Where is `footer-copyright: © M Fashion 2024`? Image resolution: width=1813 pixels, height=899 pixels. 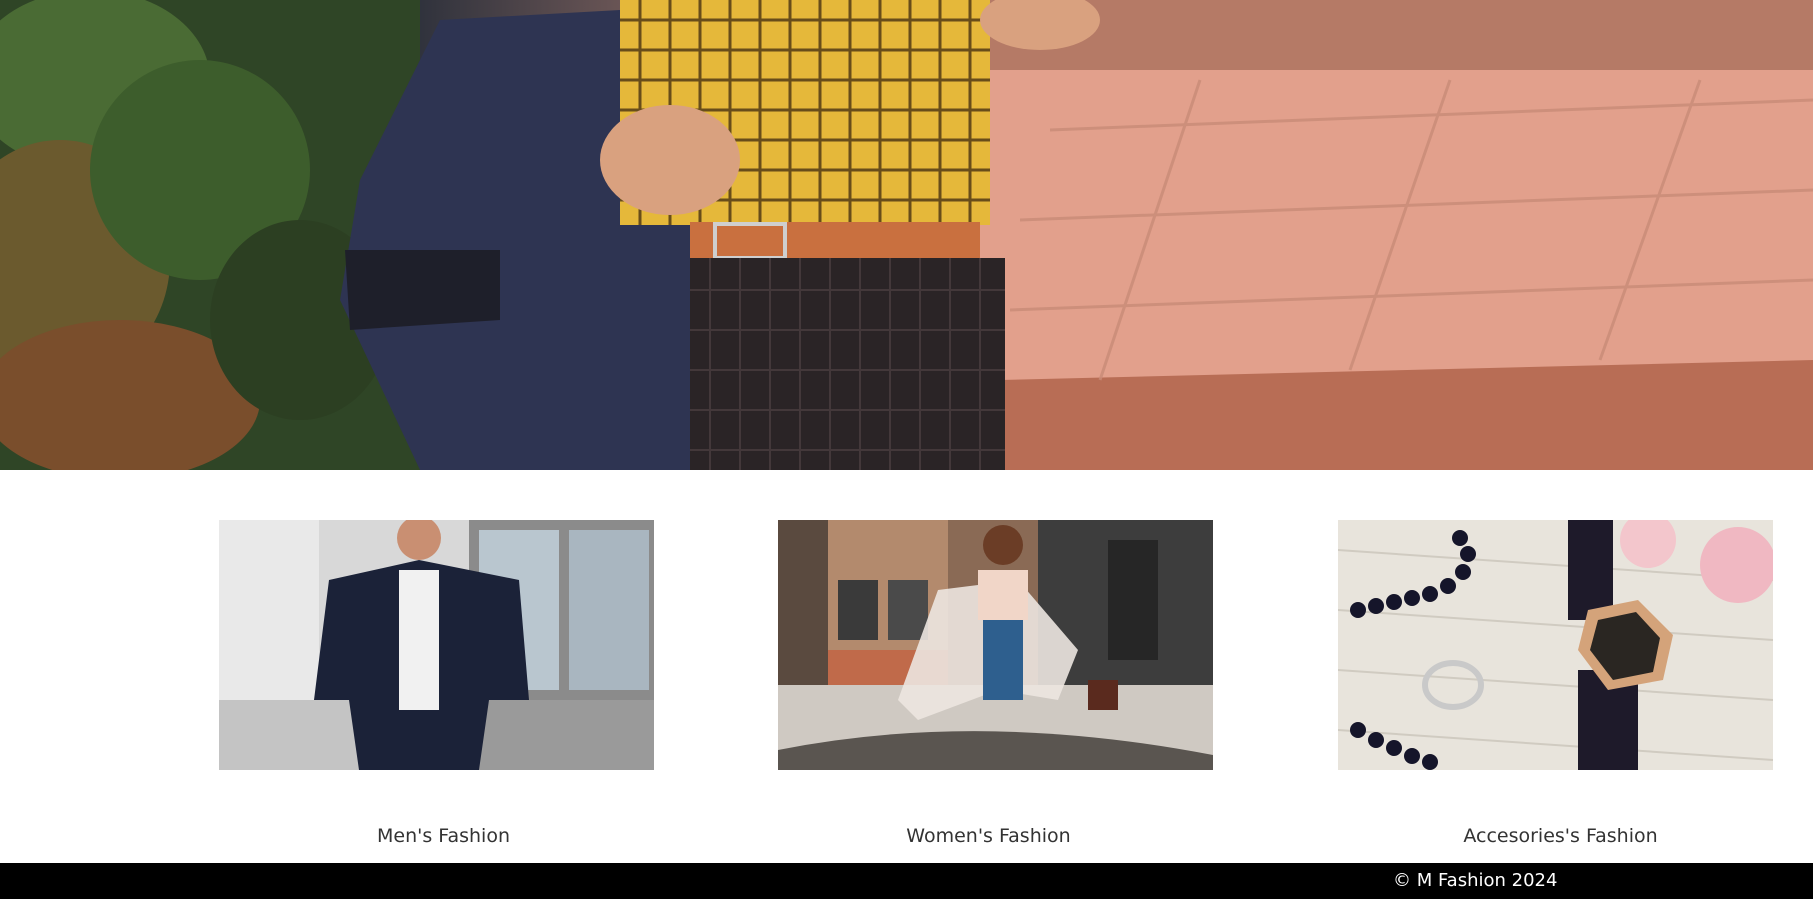 footer-copyright: © M Fashion 2024 is located at coordinates (1475, 880).